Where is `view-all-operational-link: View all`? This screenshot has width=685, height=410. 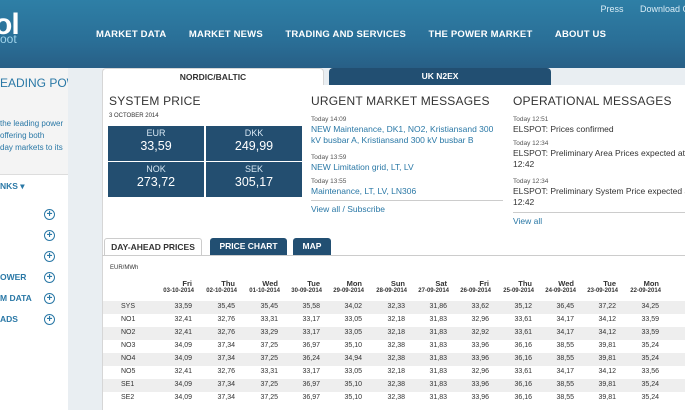
view-all-operational-link: View all is located at coordinates (527, 221).